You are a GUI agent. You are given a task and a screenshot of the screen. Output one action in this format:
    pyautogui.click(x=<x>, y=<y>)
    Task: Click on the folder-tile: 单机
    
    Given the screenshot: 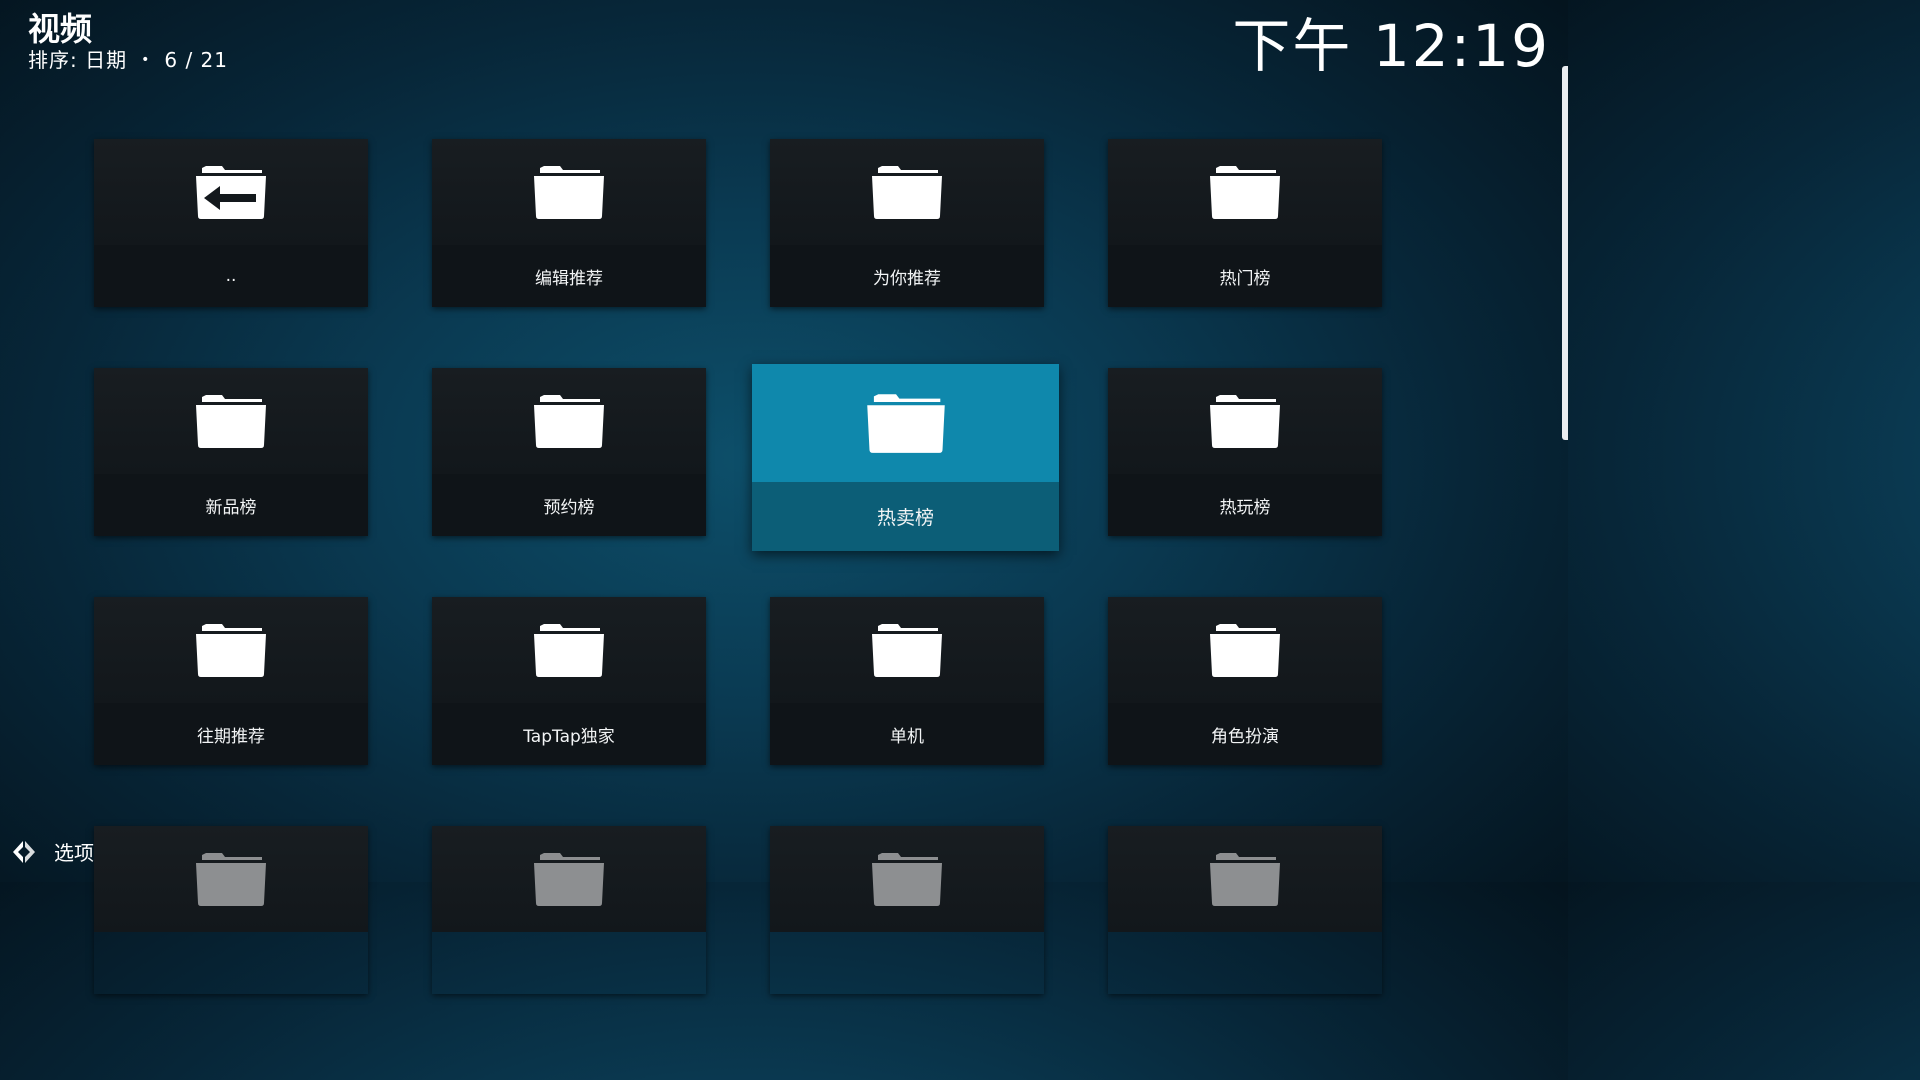 What is the action you would take?
    pyautogui.click(x=907, y=681)
    